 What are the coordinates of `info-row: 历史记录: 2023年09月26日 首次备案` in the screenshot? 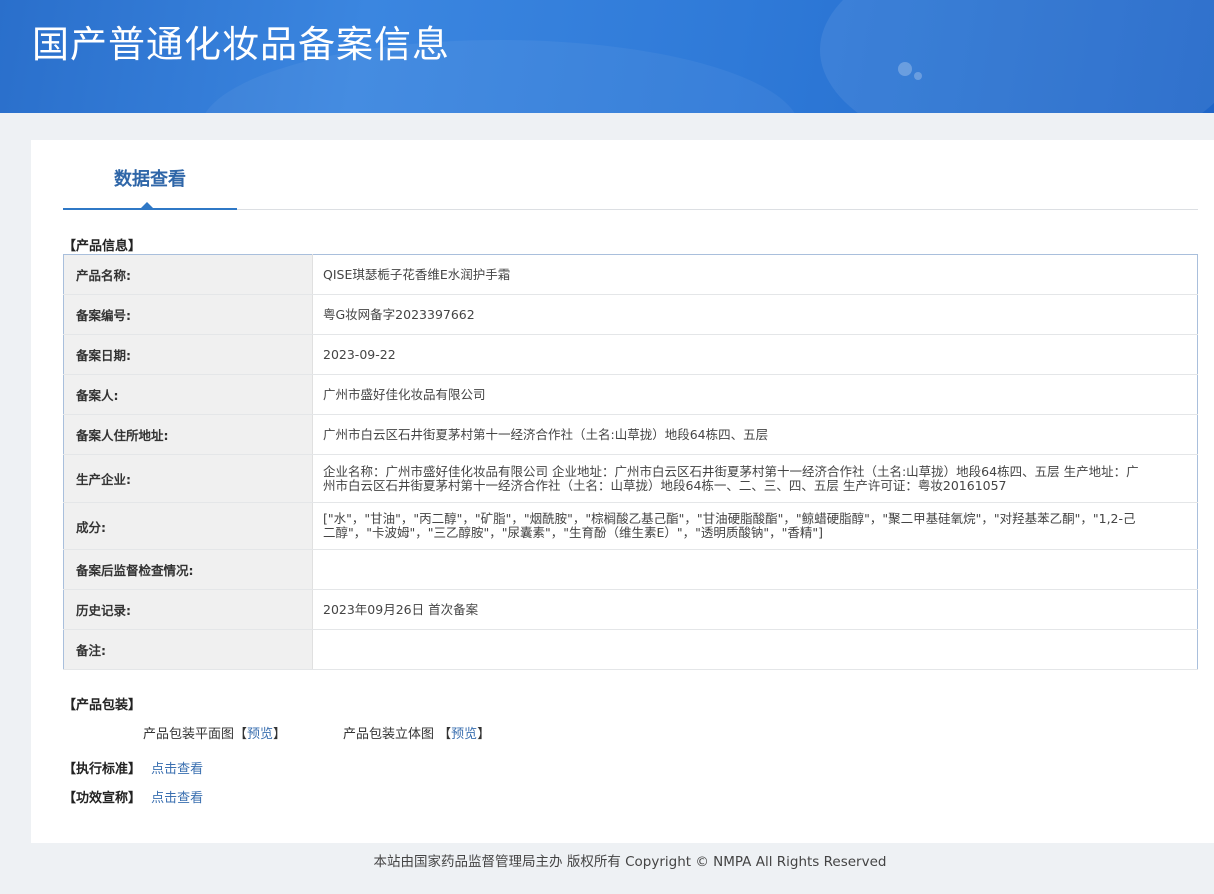 It's located at (630, 609).